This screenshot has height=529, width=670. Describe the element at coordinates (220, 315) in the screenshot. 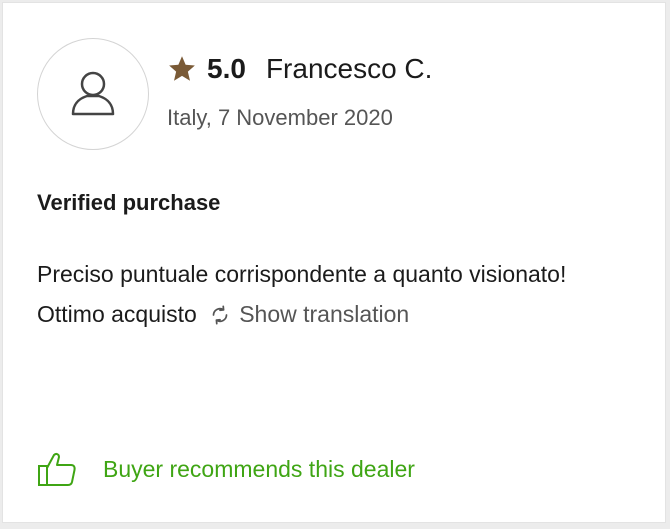

I see `refresh-arrows-icon` at that location.